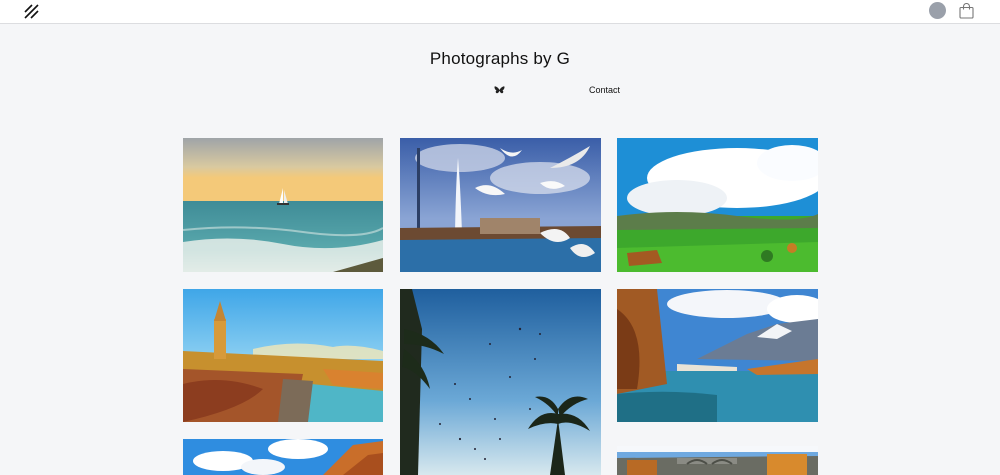 The width and height of the screenshot is (1000, 475). Describe the element at coordinates (283, 457) in the screenshot. I see `gallery-photo-sky-clouds` at that location.